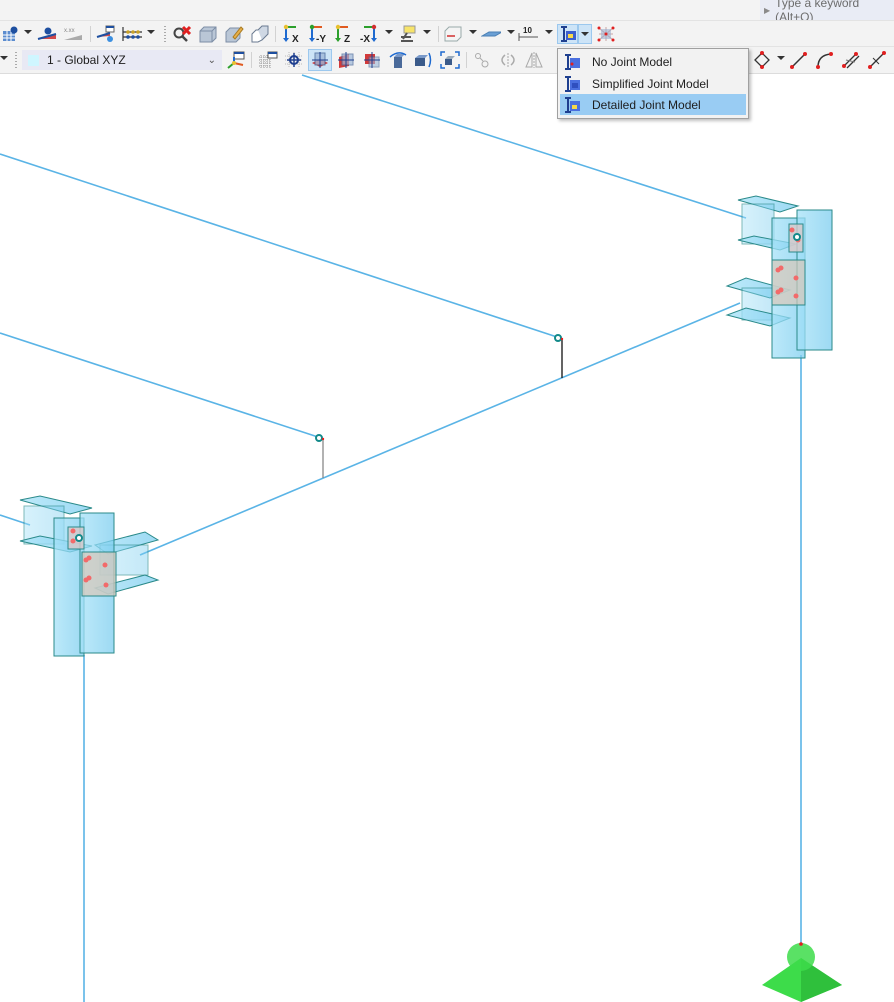  What do you see at coordinates (423, 60) in the screenshot?
I see `rotate-member-icon` at bounding box center [423, 60].